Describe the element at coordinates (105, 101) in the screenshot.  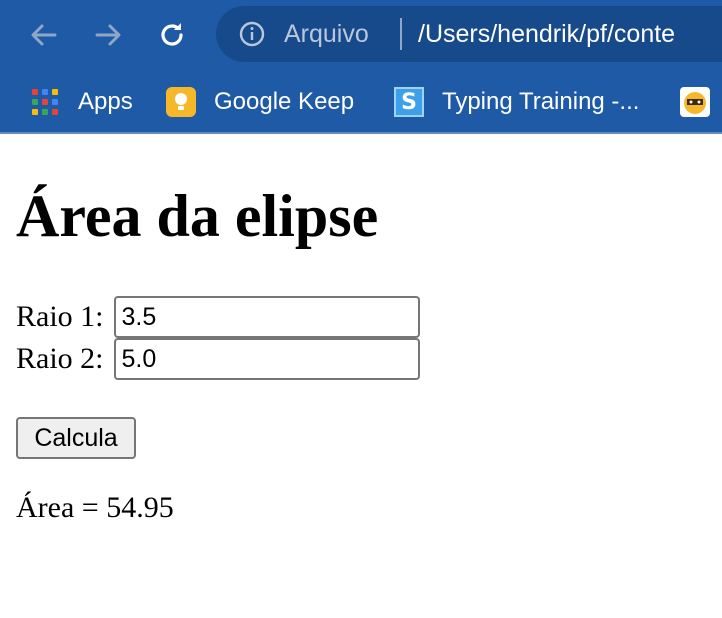
I see `bookmark-label: Apps` at that location.